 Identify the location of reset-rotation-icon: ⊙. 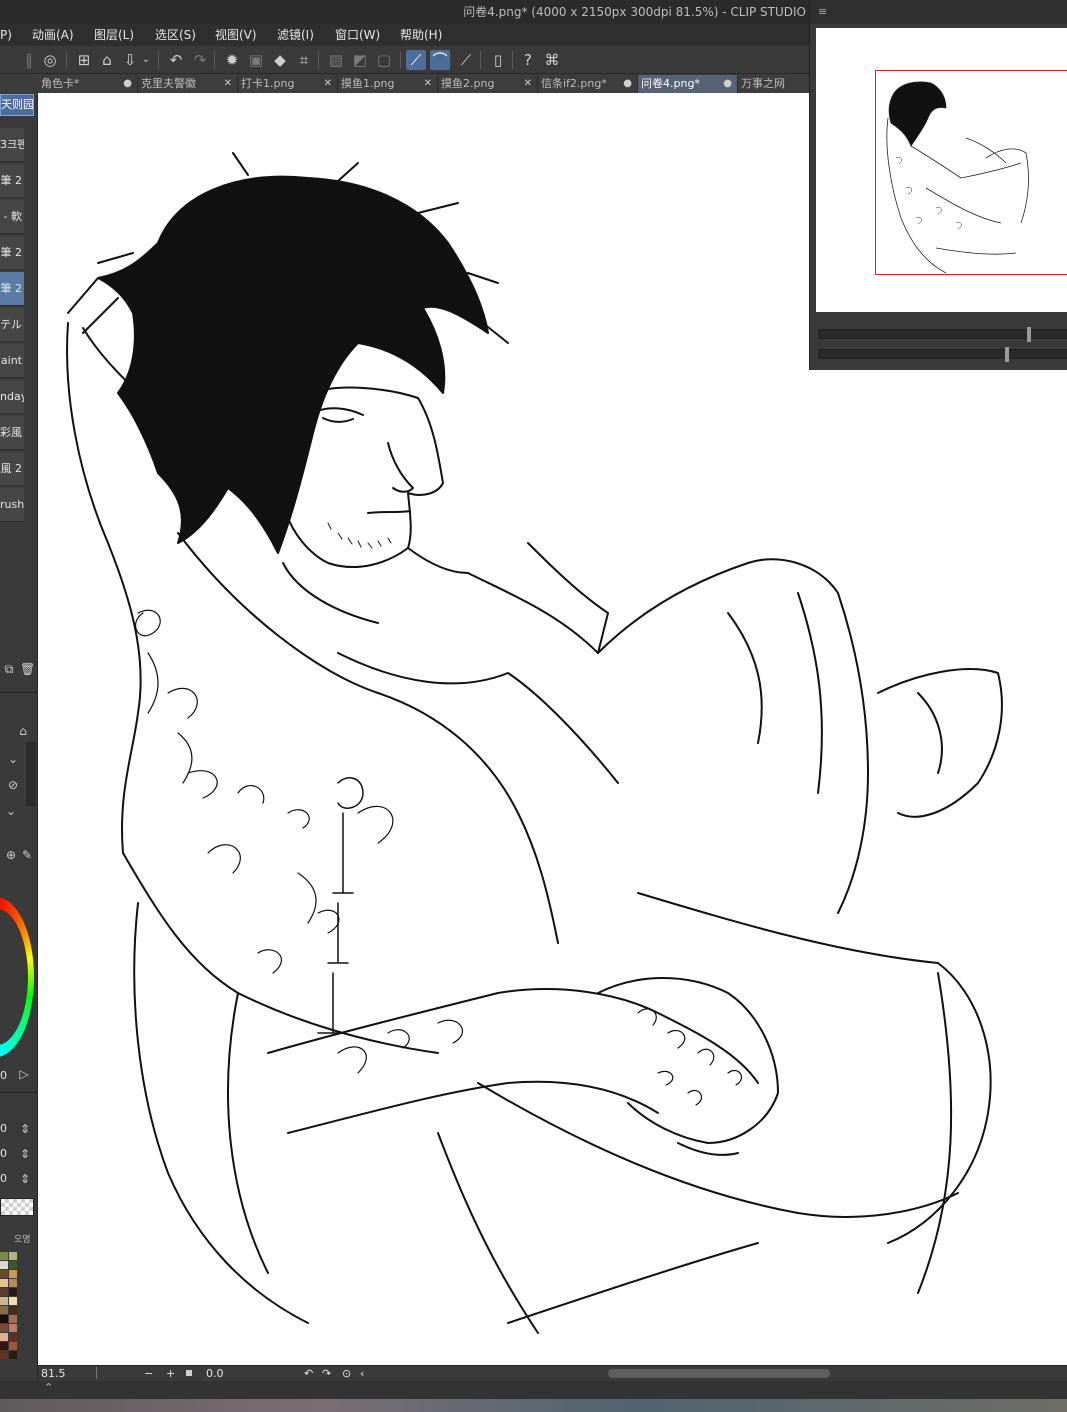
(346, 1374).